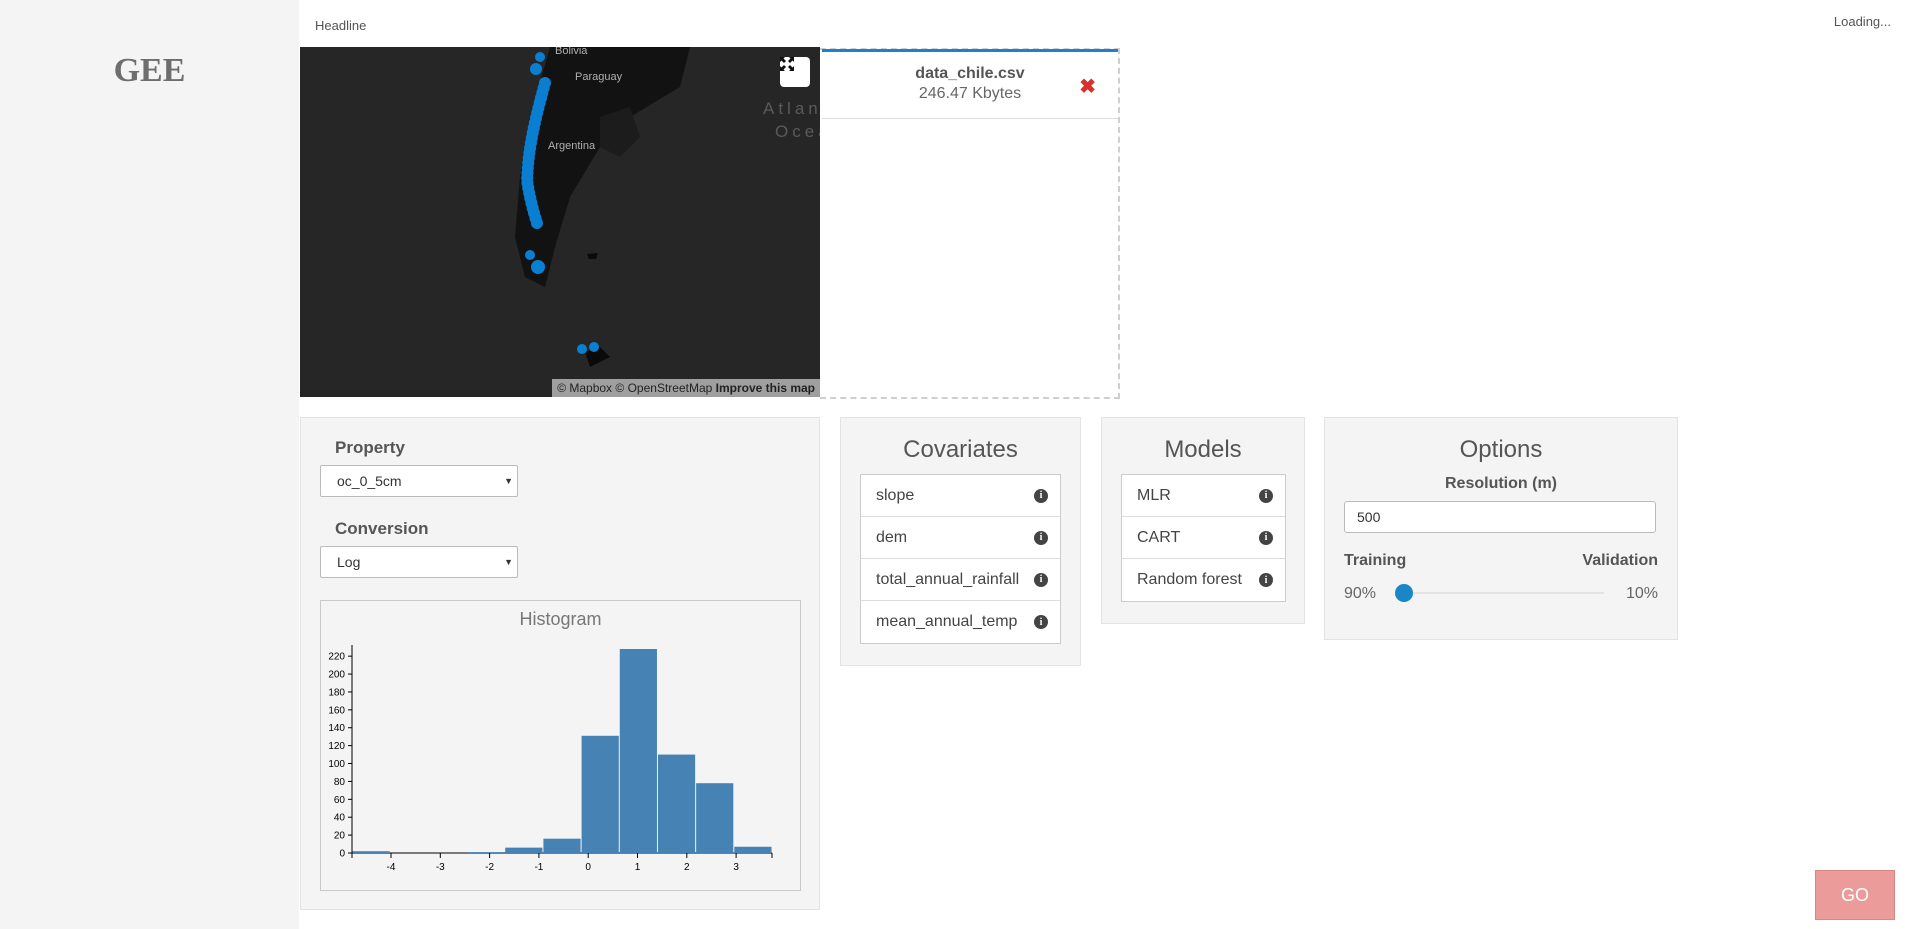 This screenshot has width=1905, height=929. I want to click on x-tick-label: -2, so click(489, 867).